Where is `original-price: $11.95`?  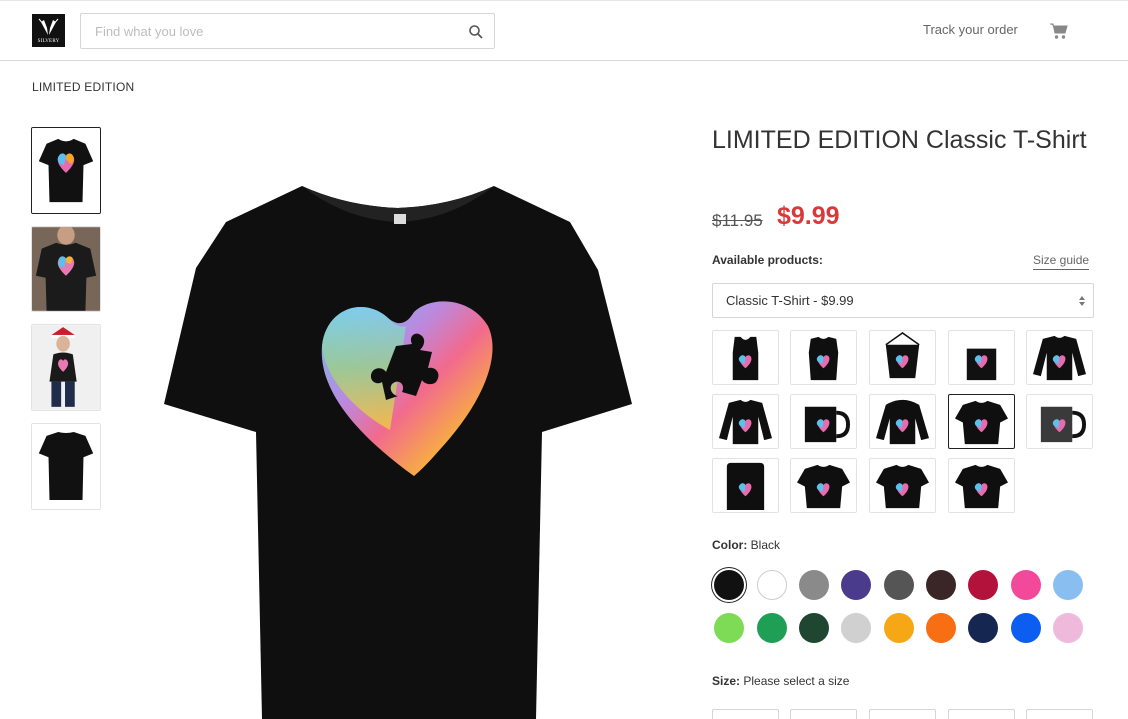 original-price: $11.95 is located at coordinates (737, 220).